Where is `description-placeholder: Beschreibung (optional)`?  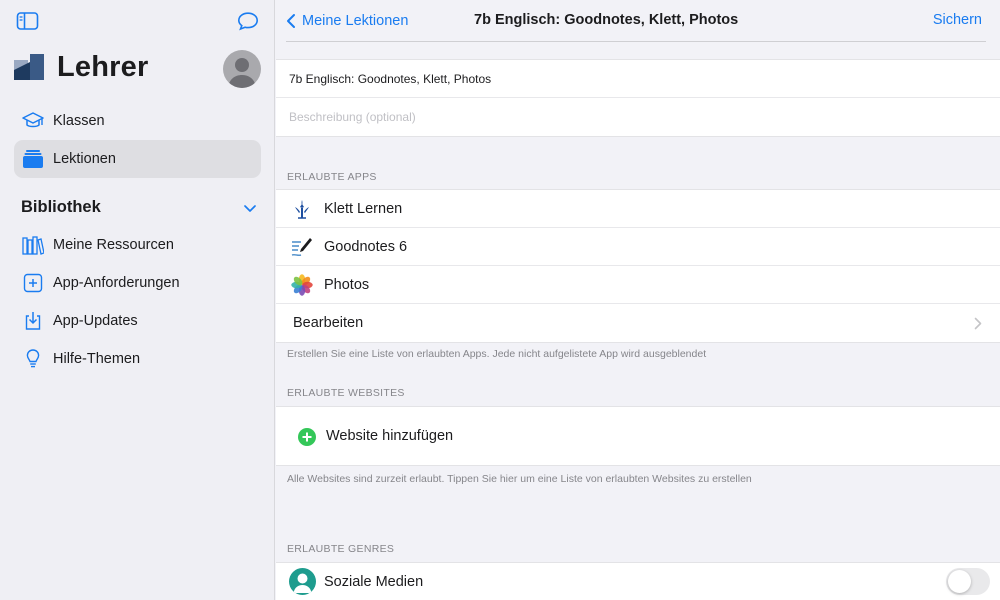 description-placeholder: Beschreibung (optional) is located at coordinates (352, 117).